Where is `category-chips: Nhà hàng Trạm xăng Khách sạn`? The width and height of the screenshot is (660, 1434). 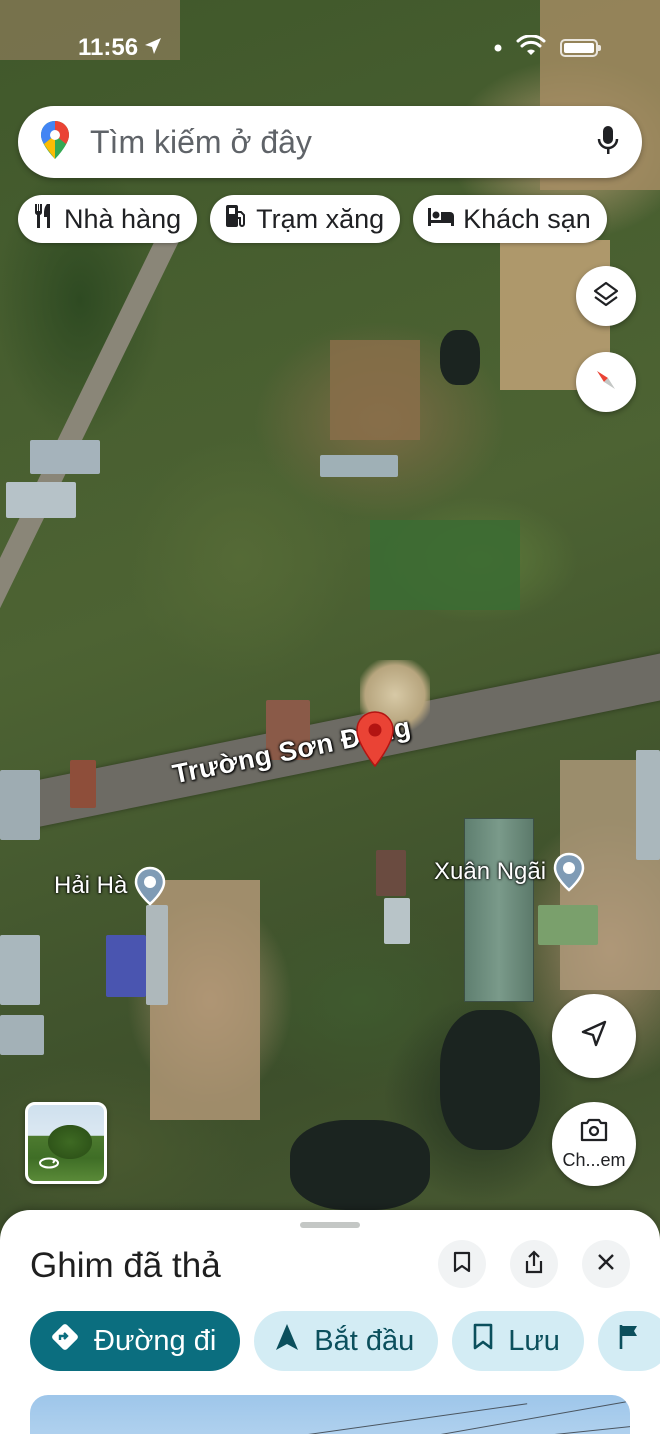 category-chips: Nhà hàng Trạm xăng Khách sạn is located at coordinates (312, 219).